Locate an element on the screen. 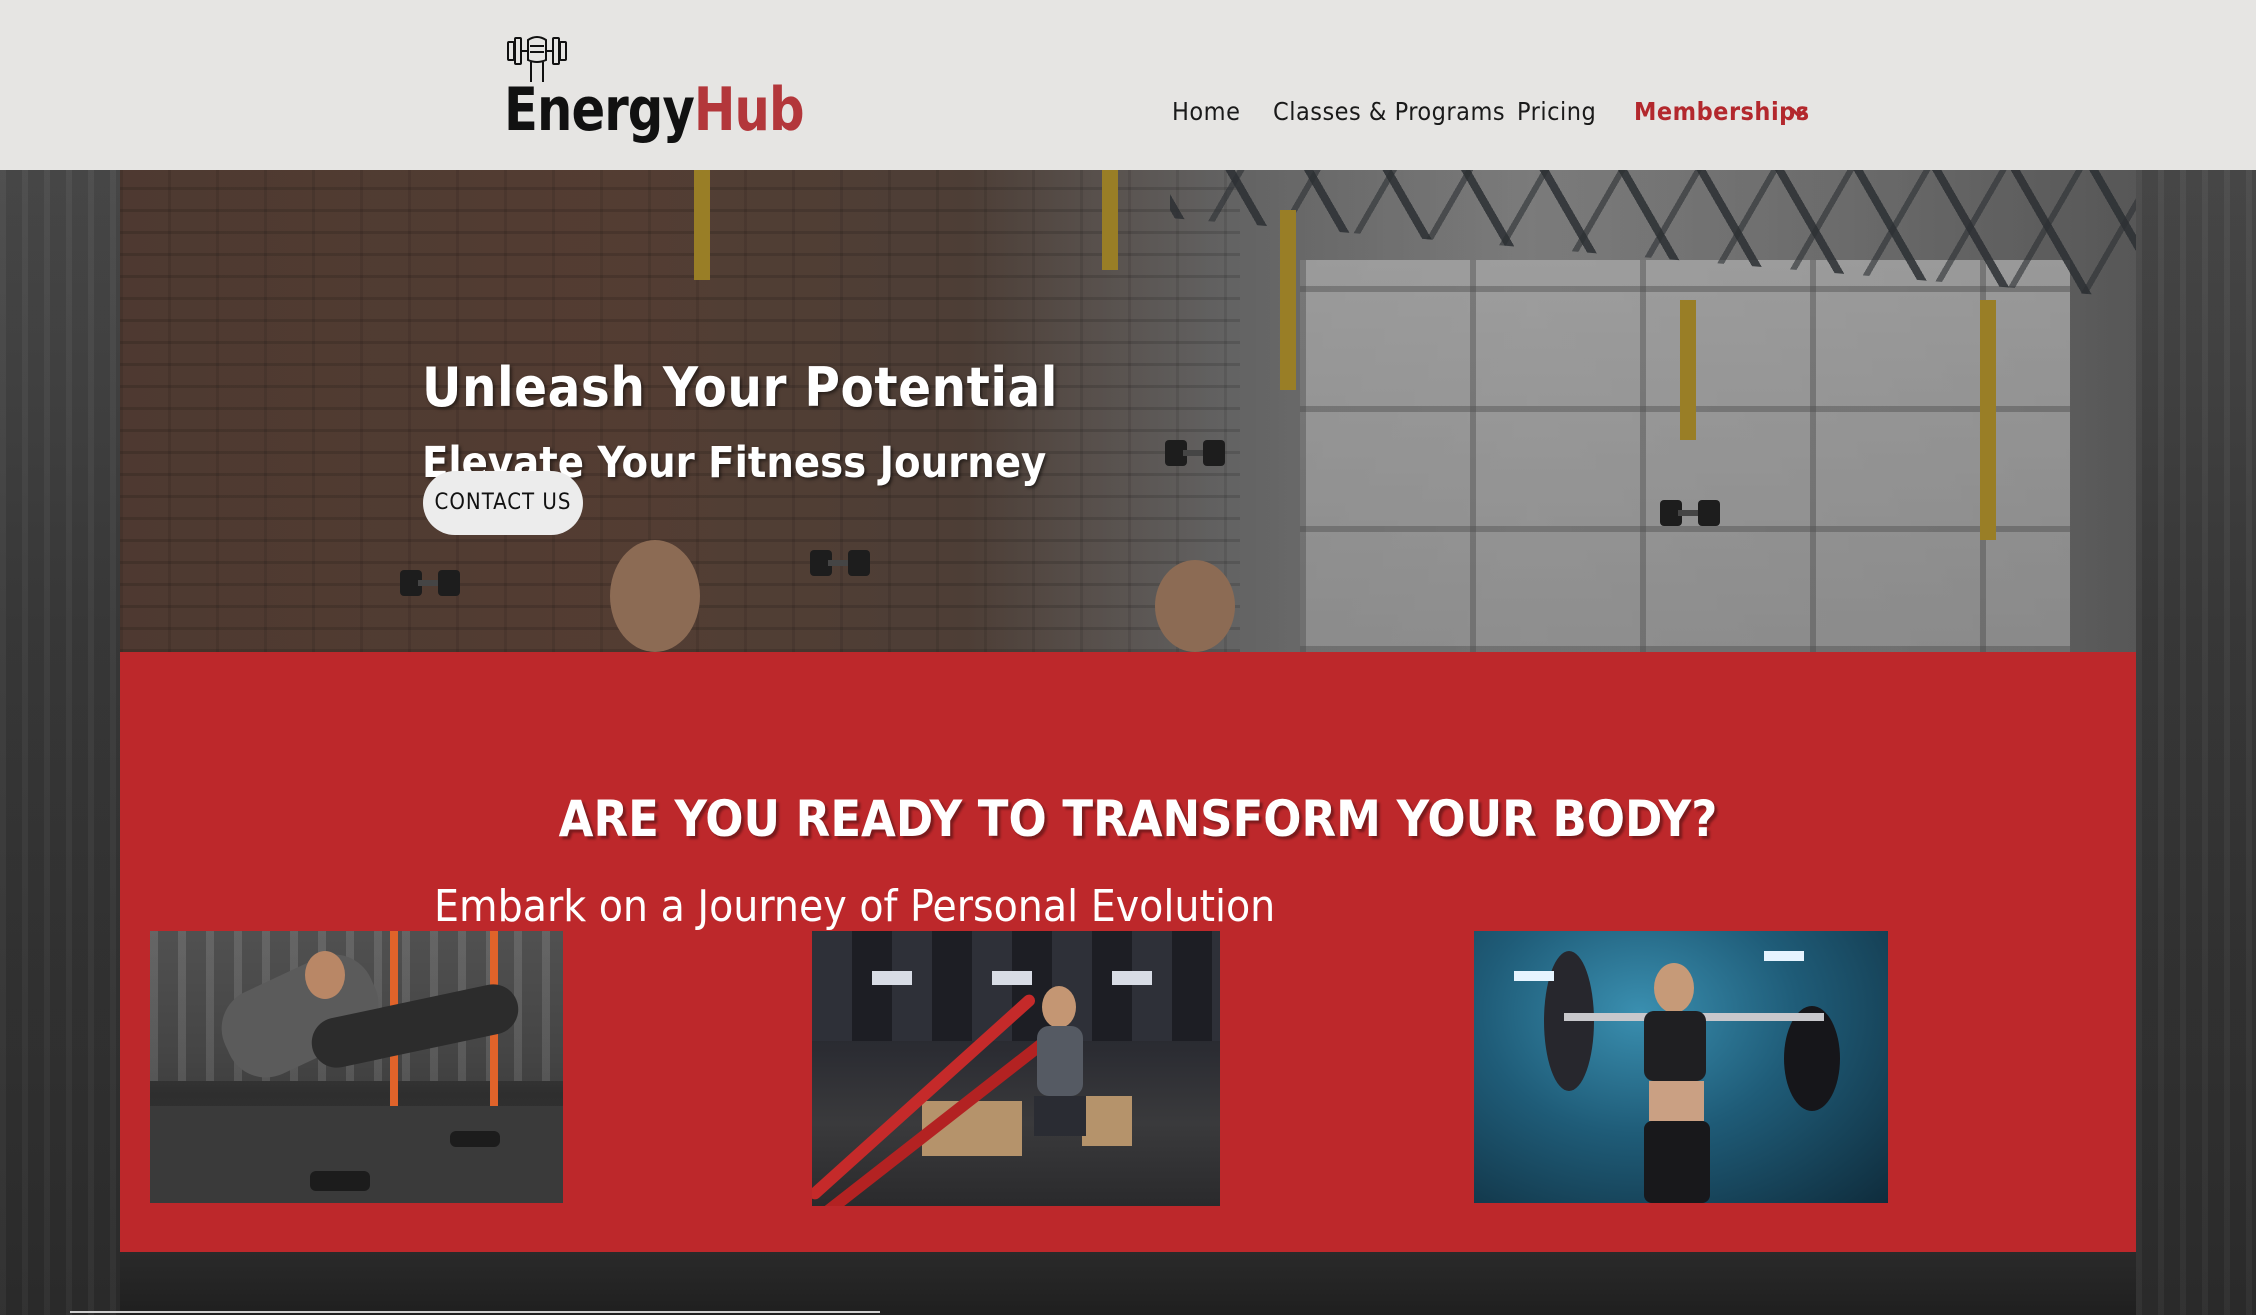 This screenshot has height=1315, width=2256. barbell-squat-photo is located at coordinates (1681, 1067).